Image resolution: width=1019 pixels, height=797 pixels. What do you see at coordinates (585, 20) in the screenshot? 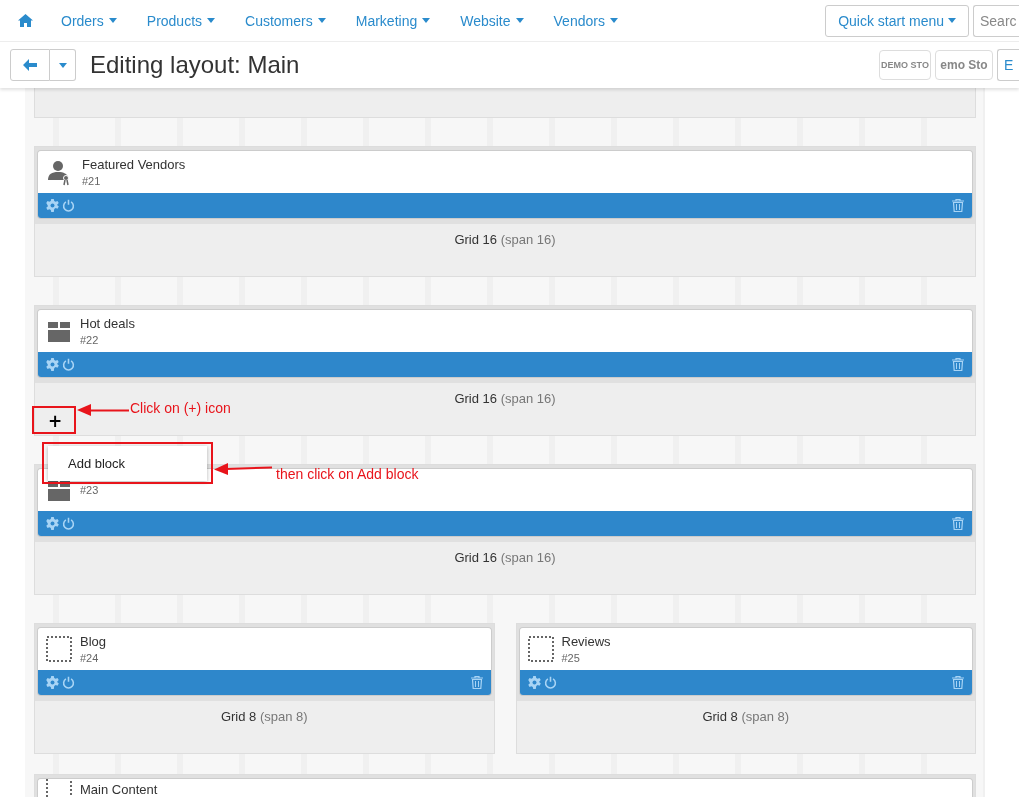
I see `nav-menu-item: Vendors` at bounding box center [585, 20].